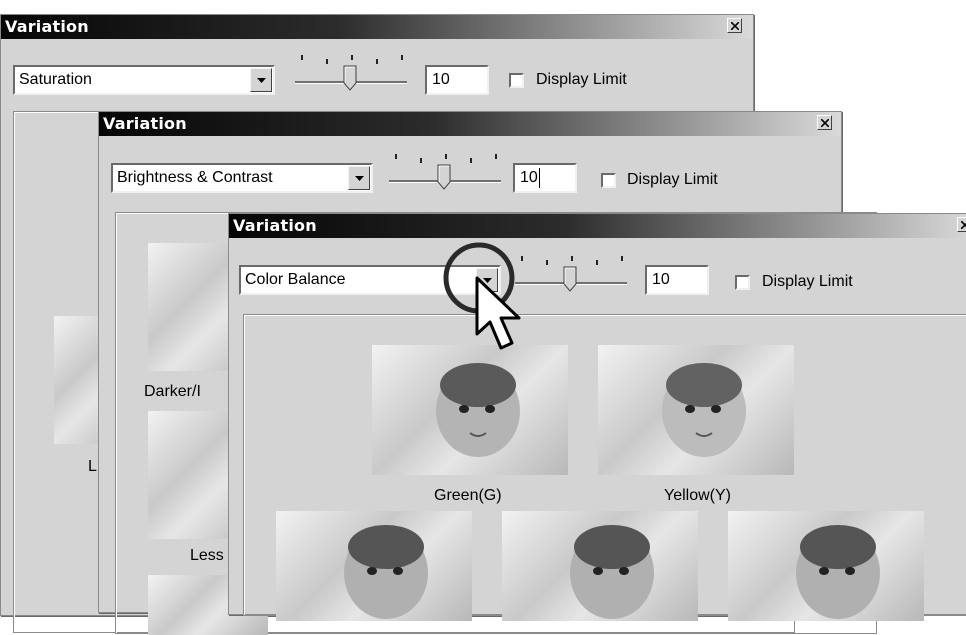 The width and height of the screenshot is (966, 635). What do you see at coordinates (207, 555) in the screenshot?
I see `preview-caption: Less` at bounding box center [207, 555].